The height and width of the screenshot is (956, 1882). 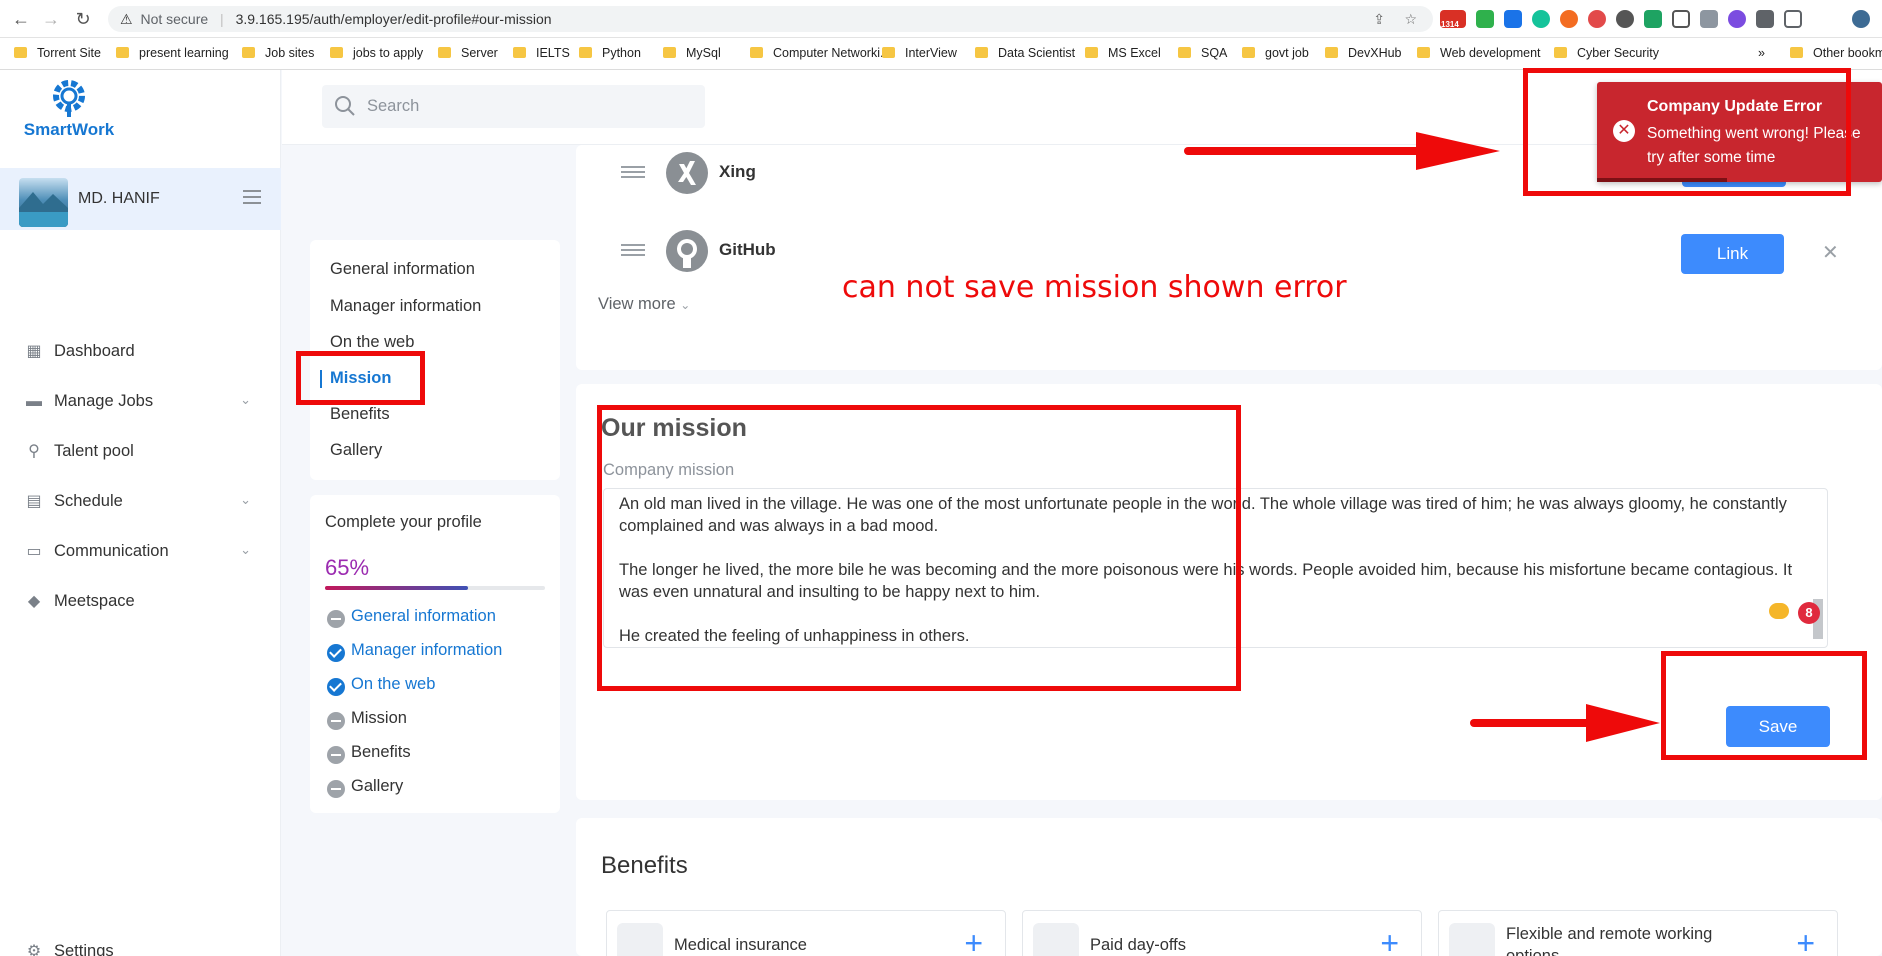 What do you see at coordinates (1037, 53) in the screenshot?
I see `bookmark-label: Data Scientist` at bounding box center [1037, 53].